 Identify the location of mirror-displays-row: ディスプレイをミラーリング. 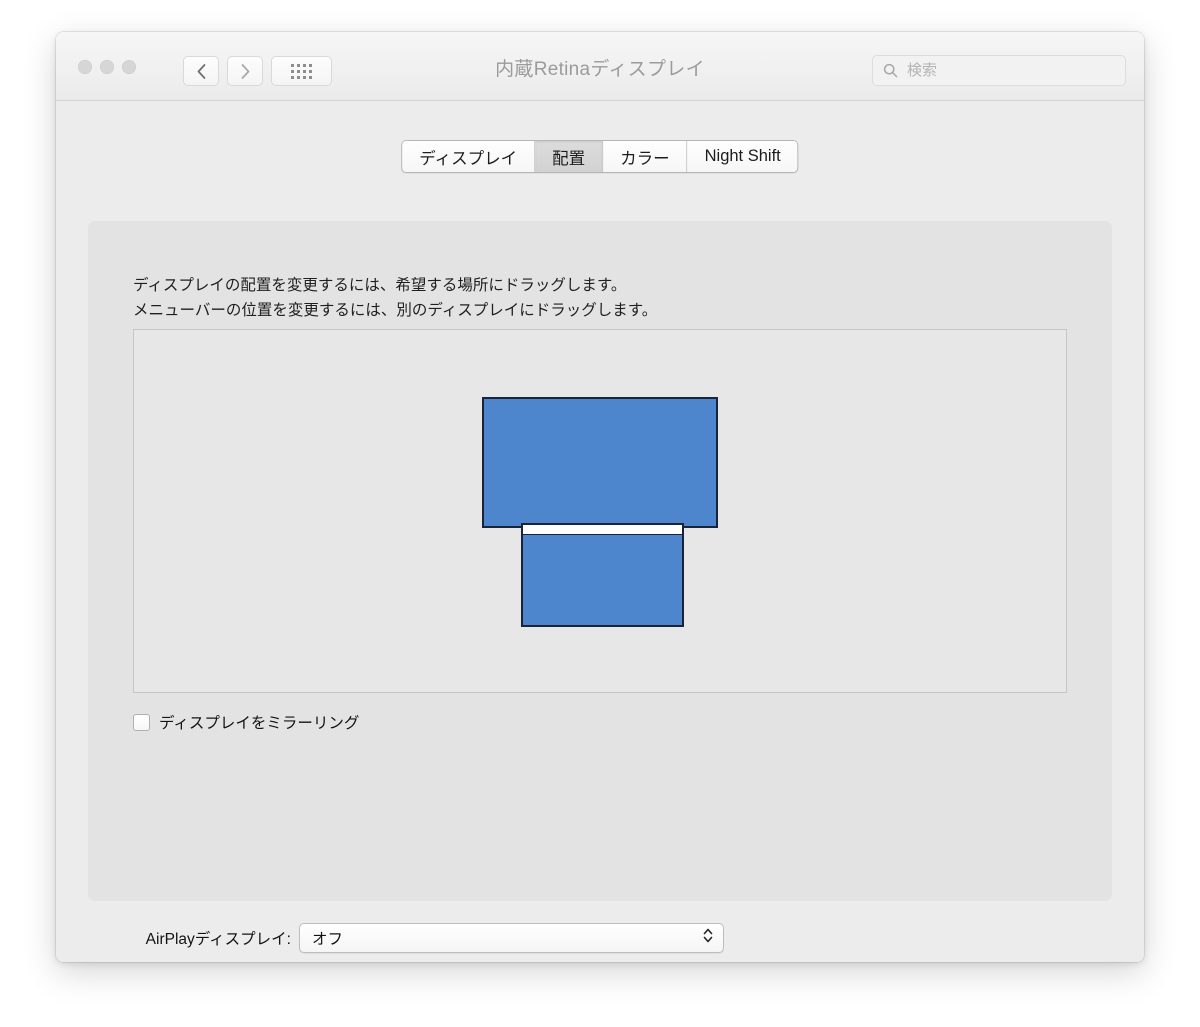
(246, 722).